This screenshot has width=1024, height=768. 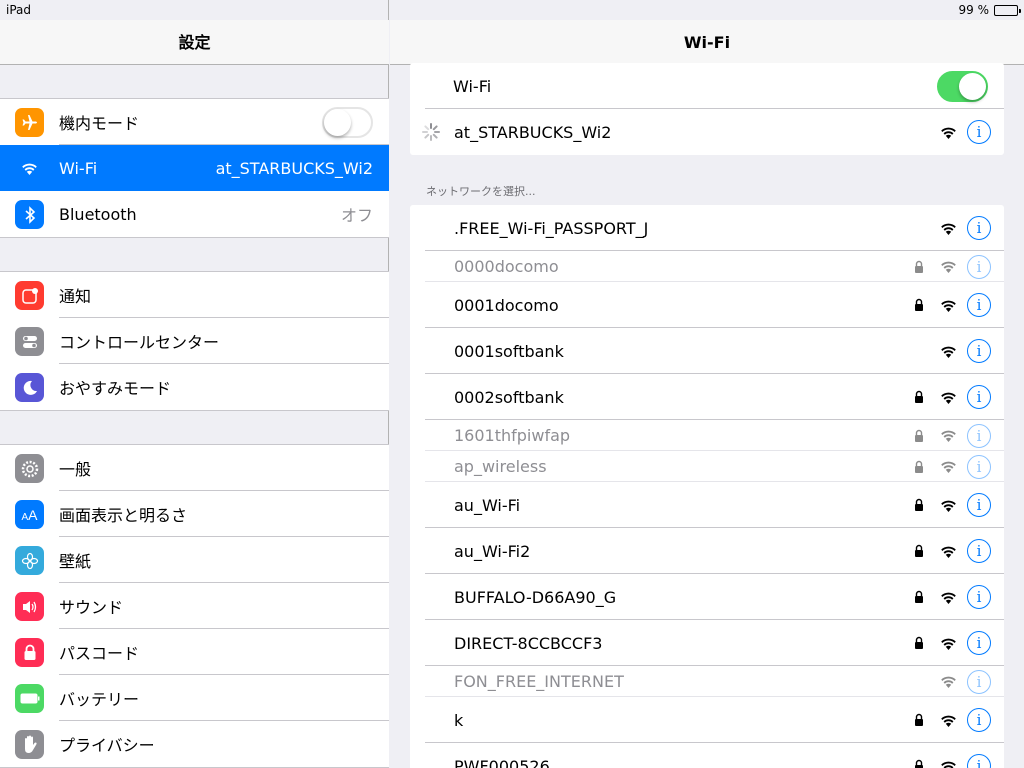 I want to click on settings-row-privacy: プライバシー, so click(x=194, y=744).